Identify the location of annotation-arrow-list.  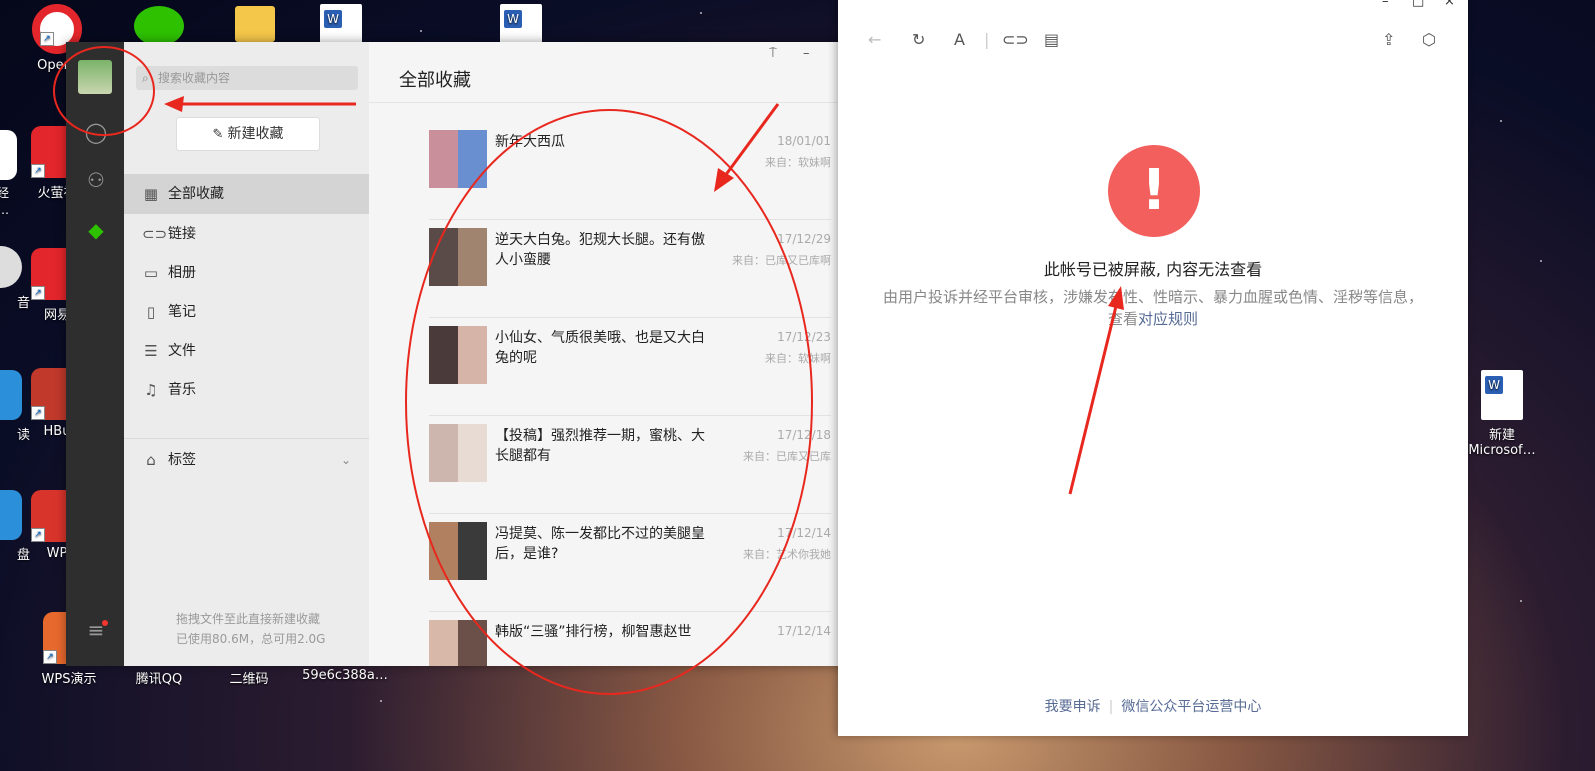
(750, 142).